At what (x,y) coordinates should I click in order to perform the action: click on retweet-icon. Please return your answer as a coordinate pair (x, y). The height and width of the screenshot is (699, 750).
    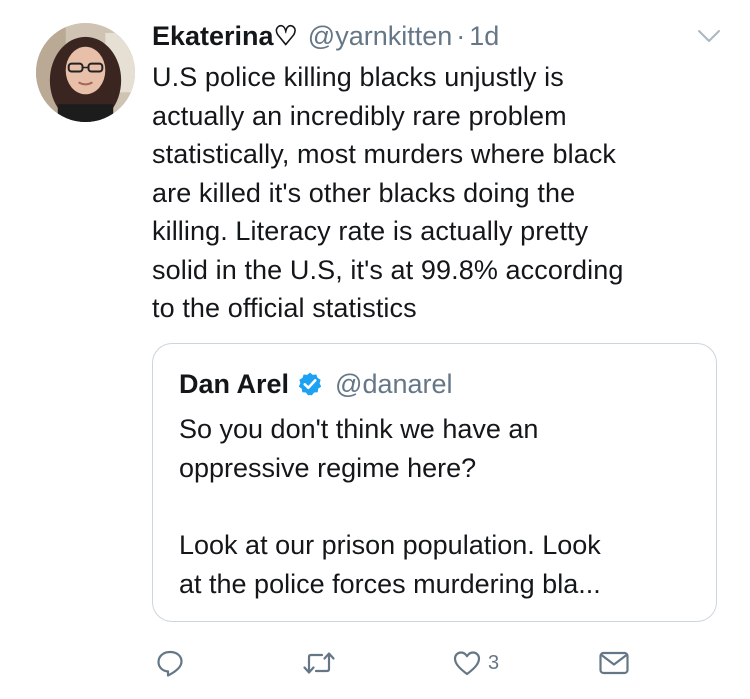
    Looking at the image, I should click on (319, 663).